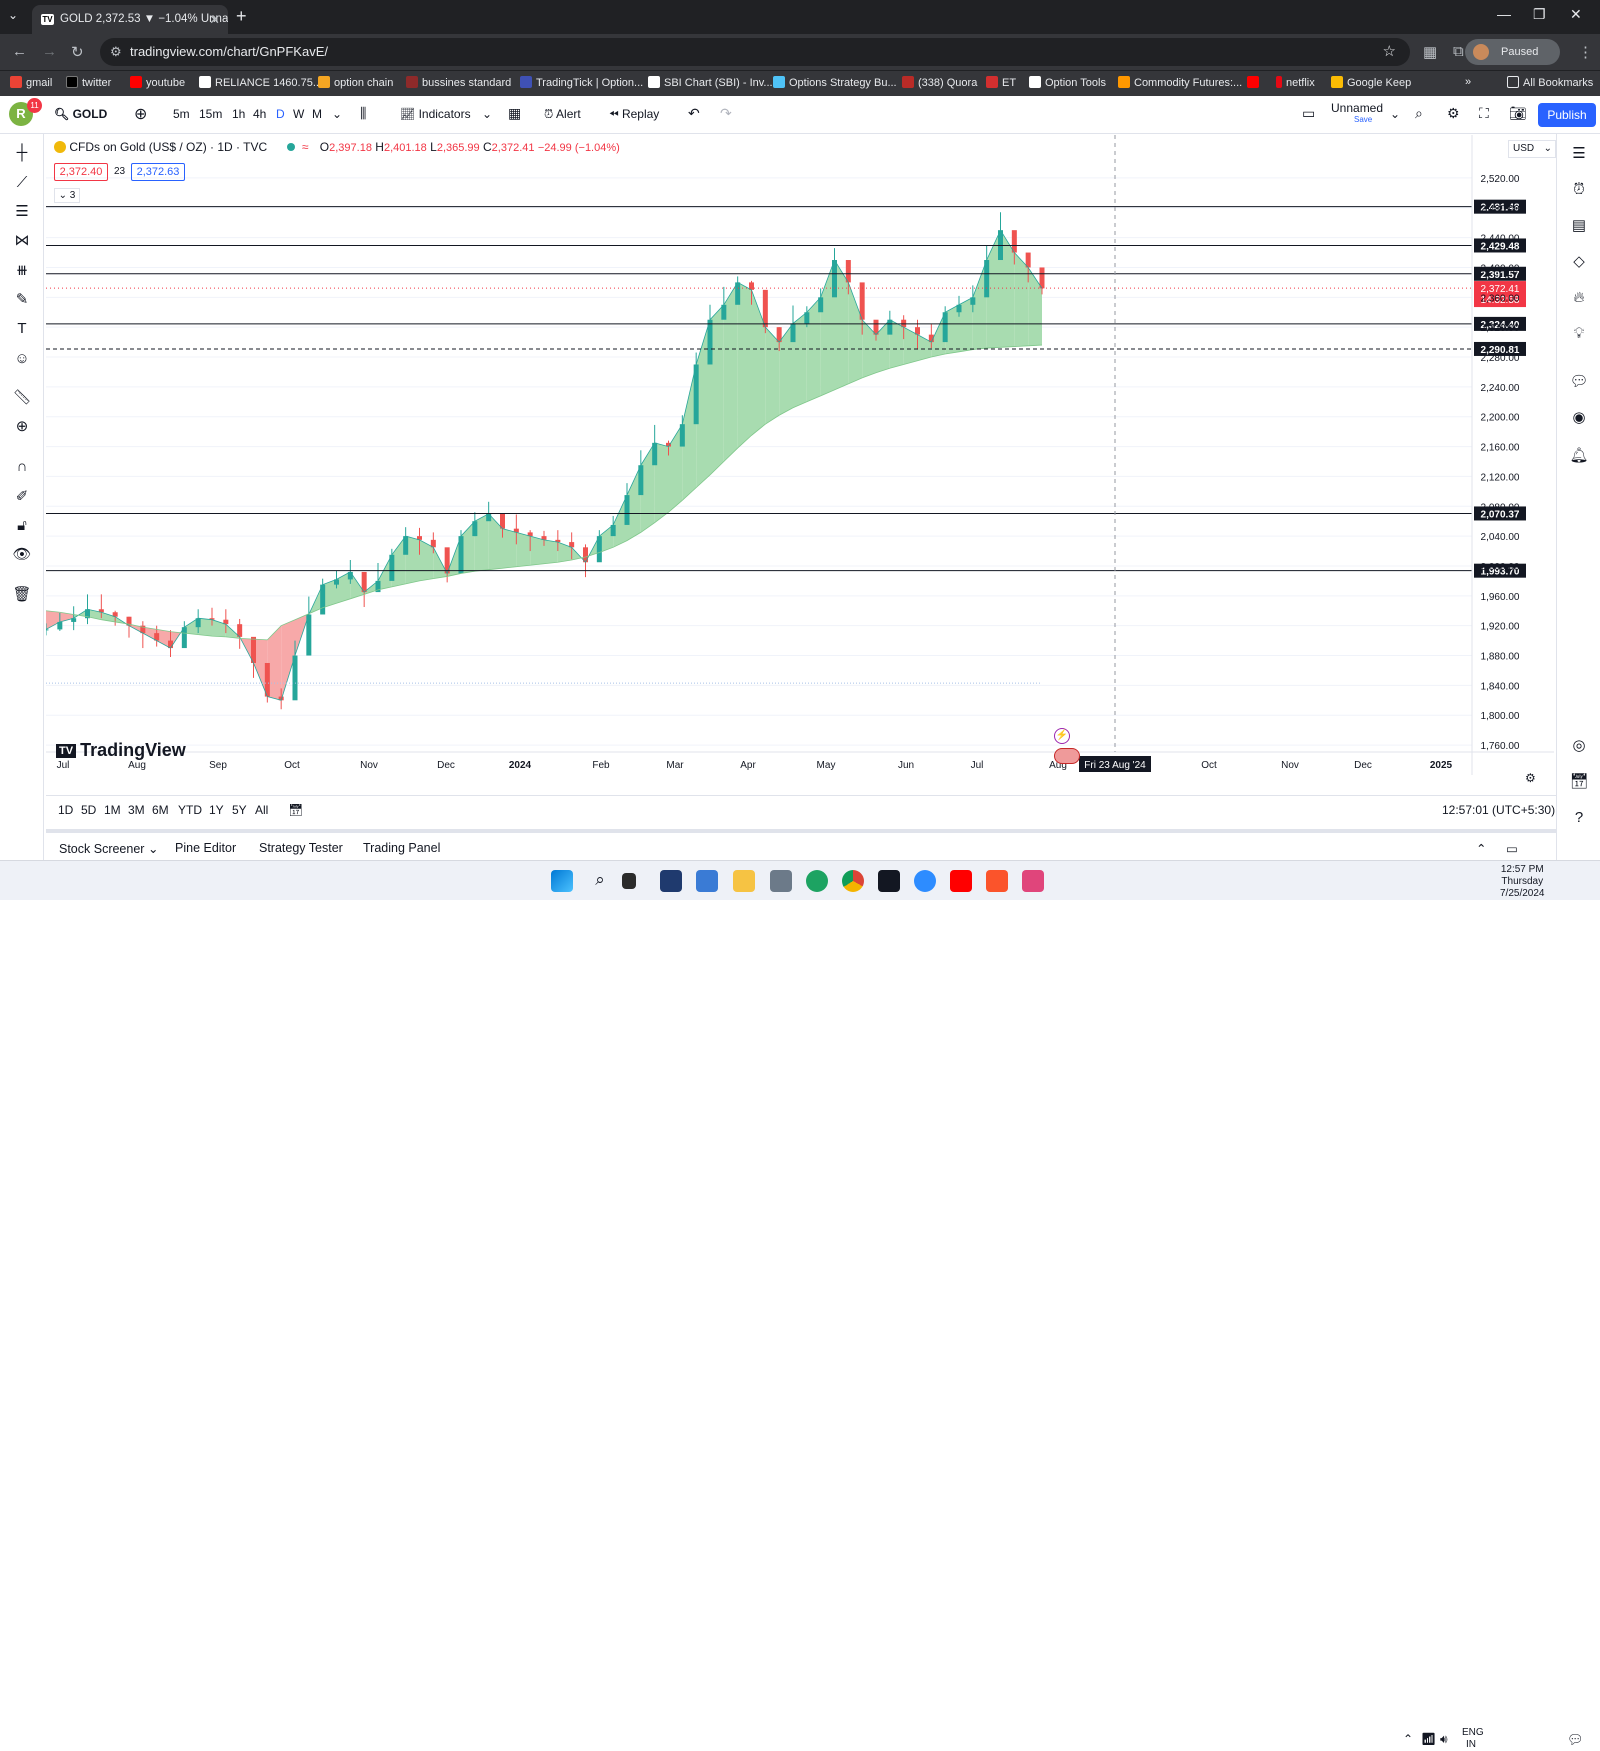  Describe the element at coordinates (1539, 14) in the screenshot. I see `restore-icon: ❐` at that location.